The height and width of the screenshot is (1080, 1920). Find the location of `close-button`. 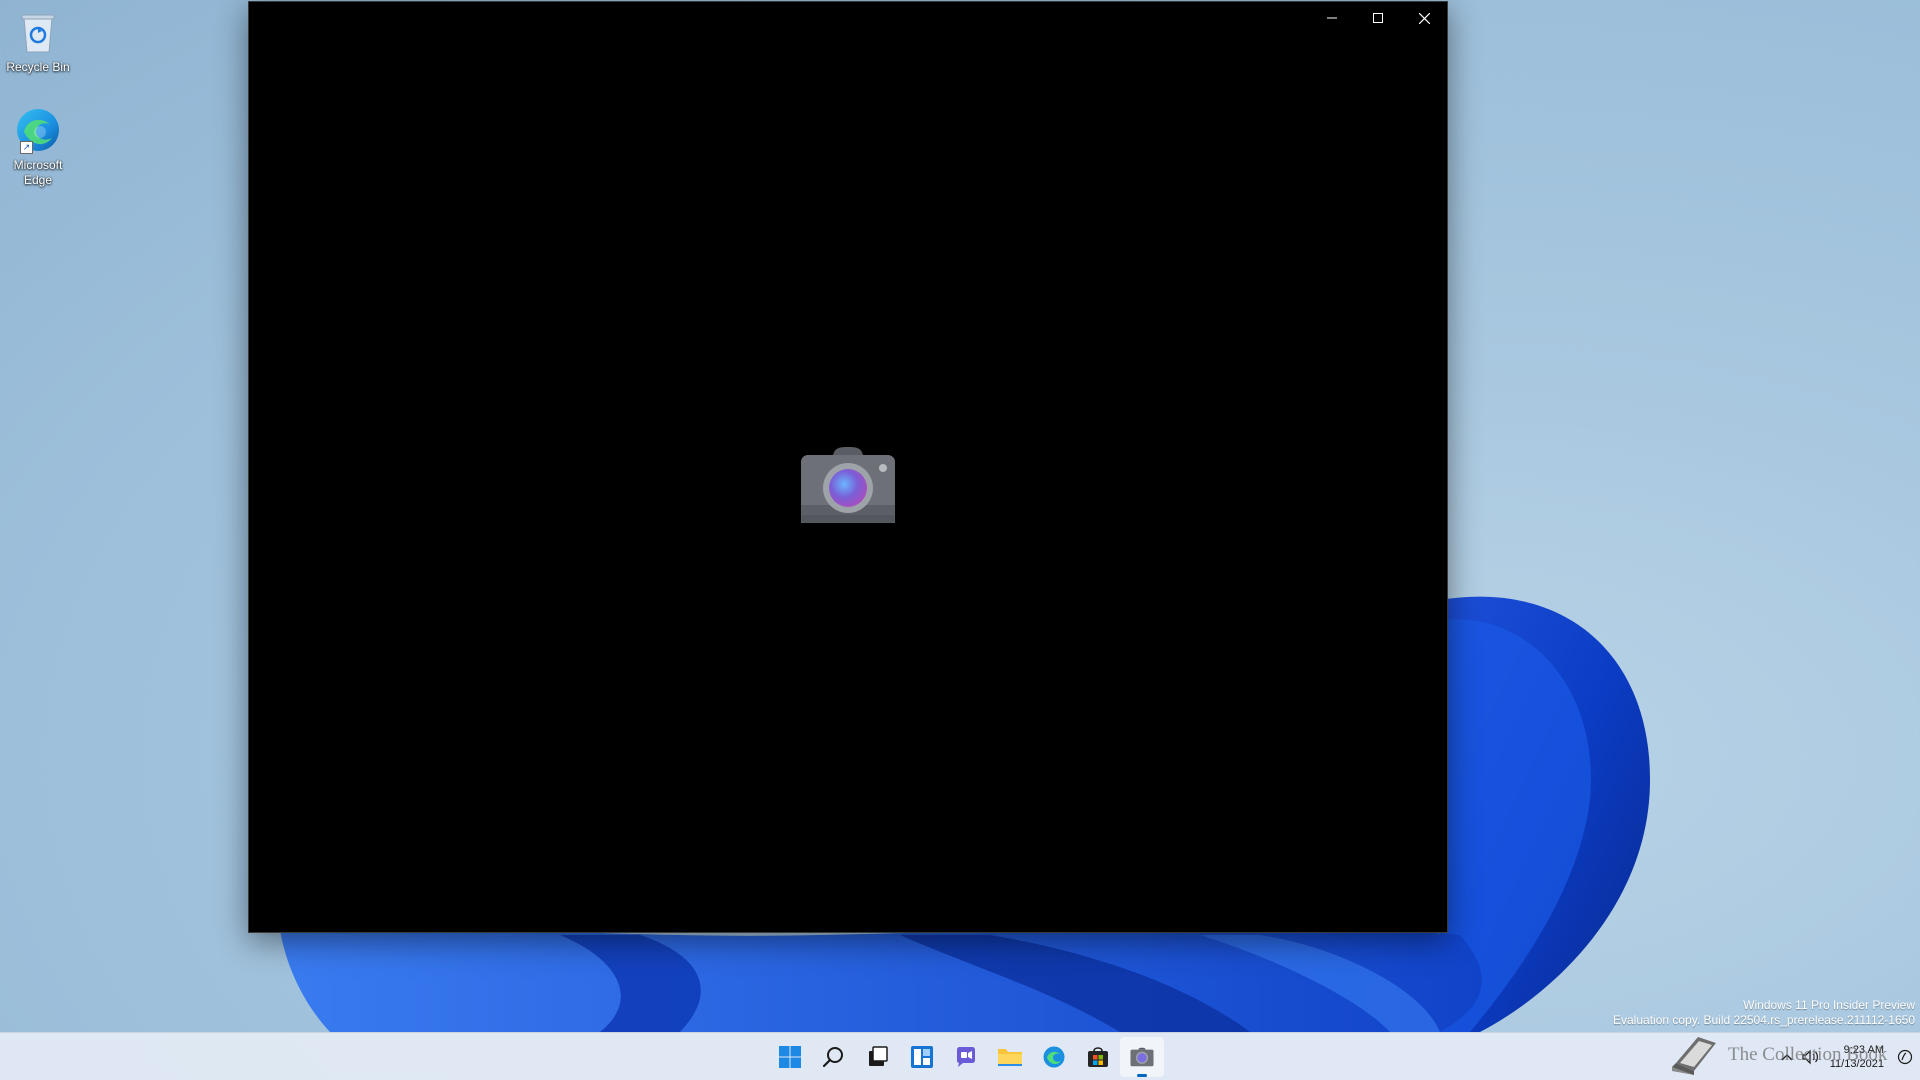

close-button is located at coordinates (1424, 18).